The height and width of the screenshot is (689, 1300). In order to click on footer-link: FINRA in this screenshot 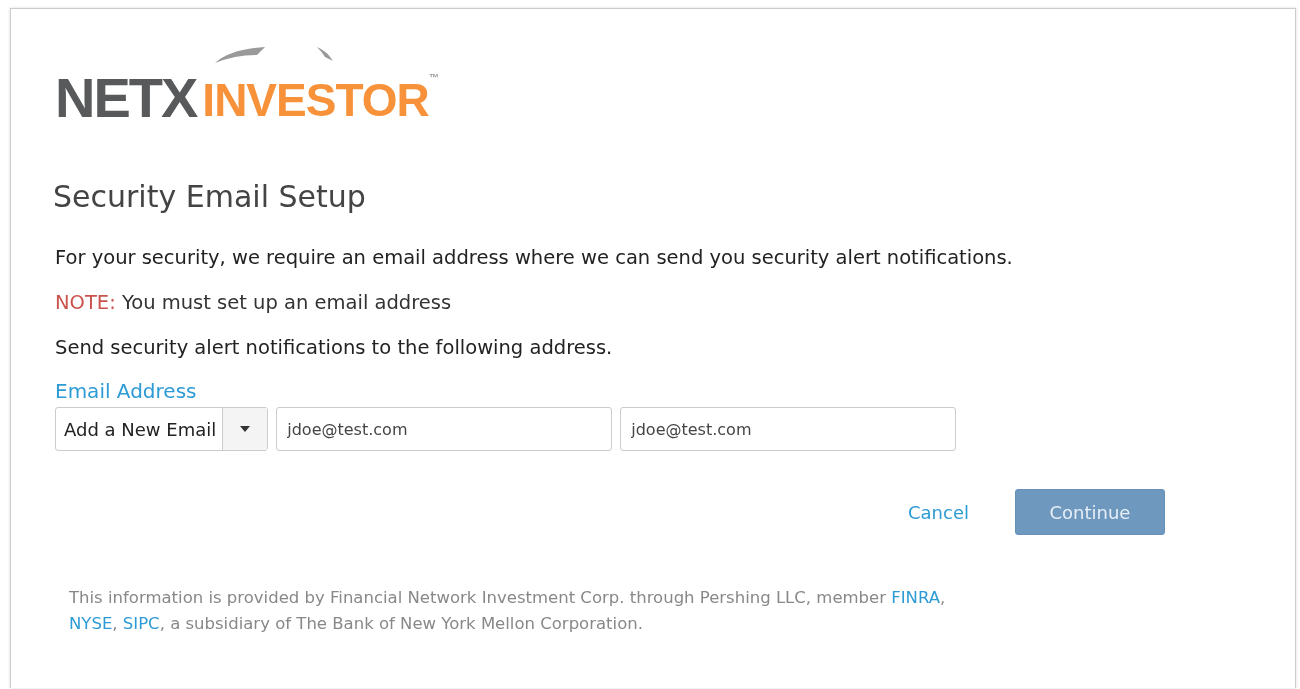, I will do `click(916, 597)`.